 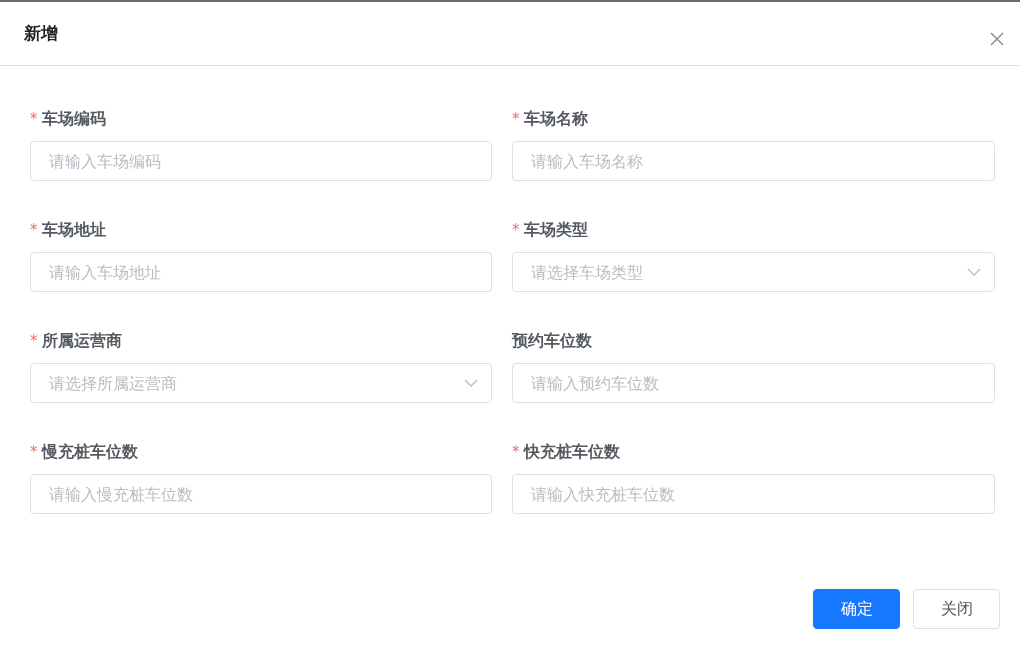 I want to click on field-label: 车场名称, so click(x=555, y=119).